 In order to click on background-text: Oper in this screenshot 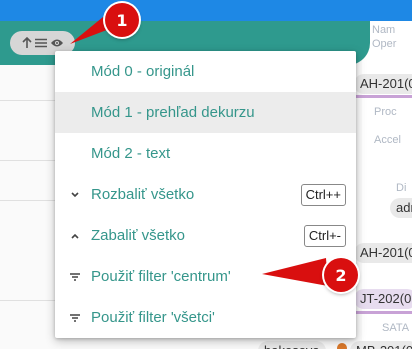, I will do `click(384, 44)`.